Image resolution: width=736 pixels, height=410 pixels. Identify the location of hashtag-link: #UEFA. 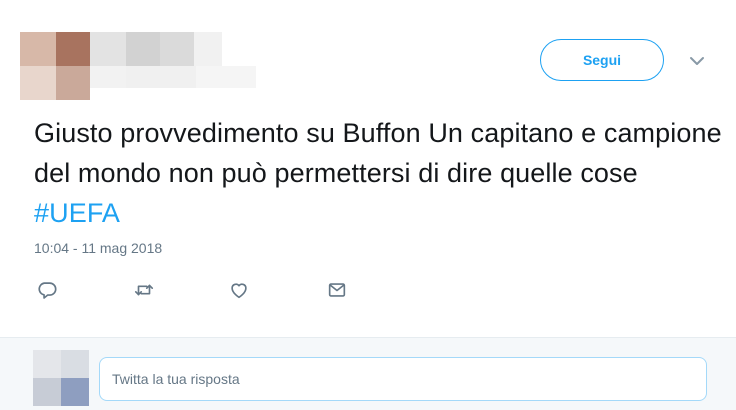
(77, 213).